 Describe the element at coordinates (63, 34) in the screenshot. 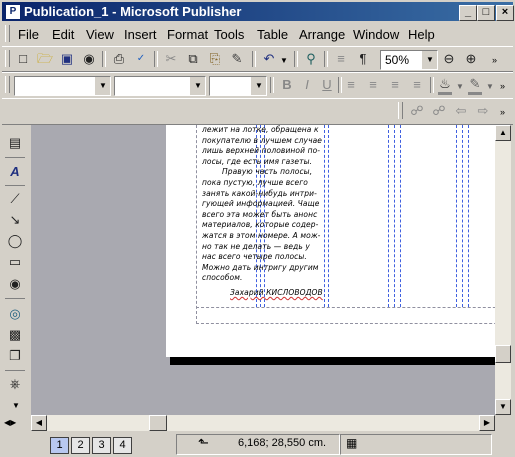

I see `menu-edit: Edit` at that location.